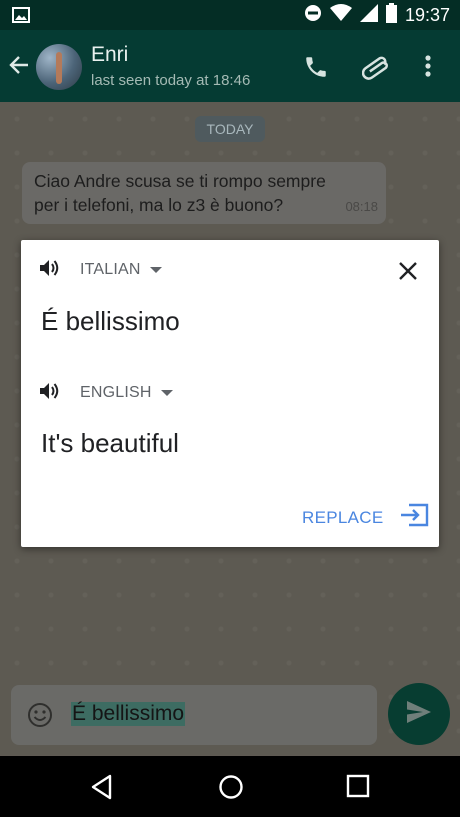  I want to click on call-icon, so click(316, 69).